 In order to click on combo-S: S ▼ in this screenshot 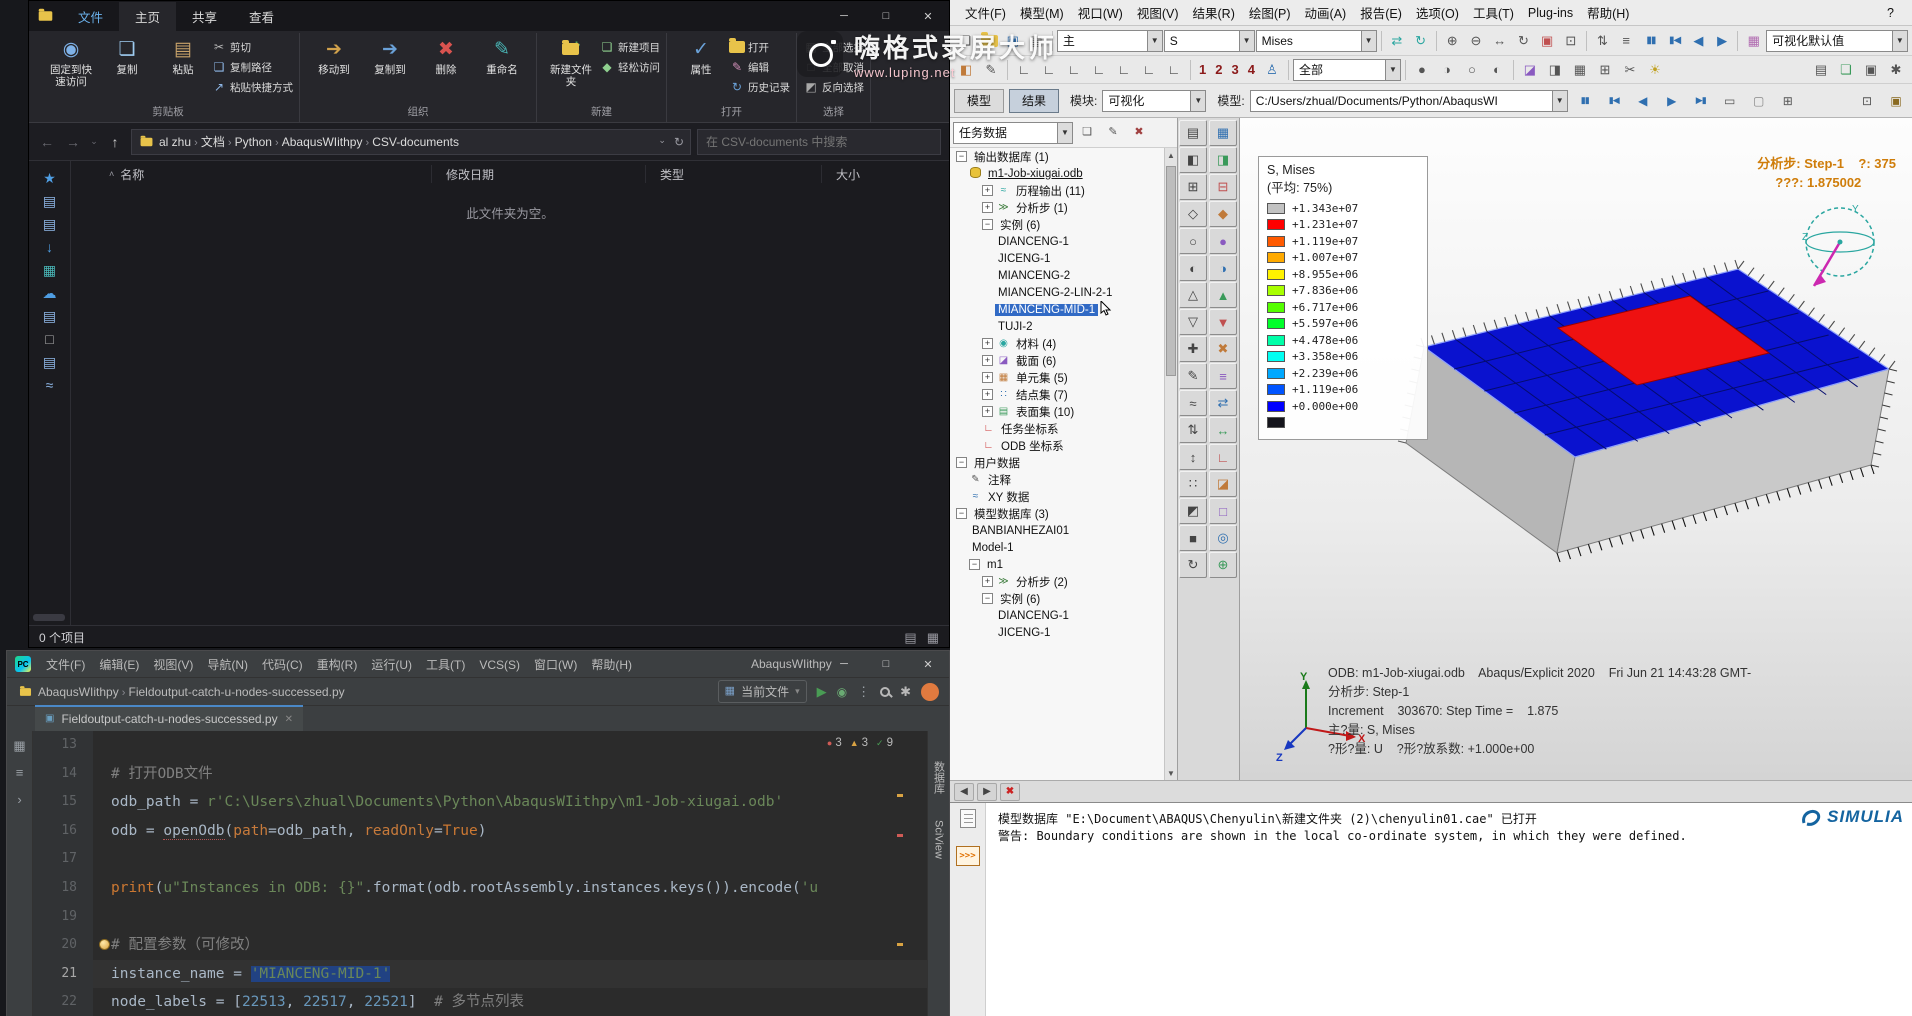, I will do `click(1209, 40)`.